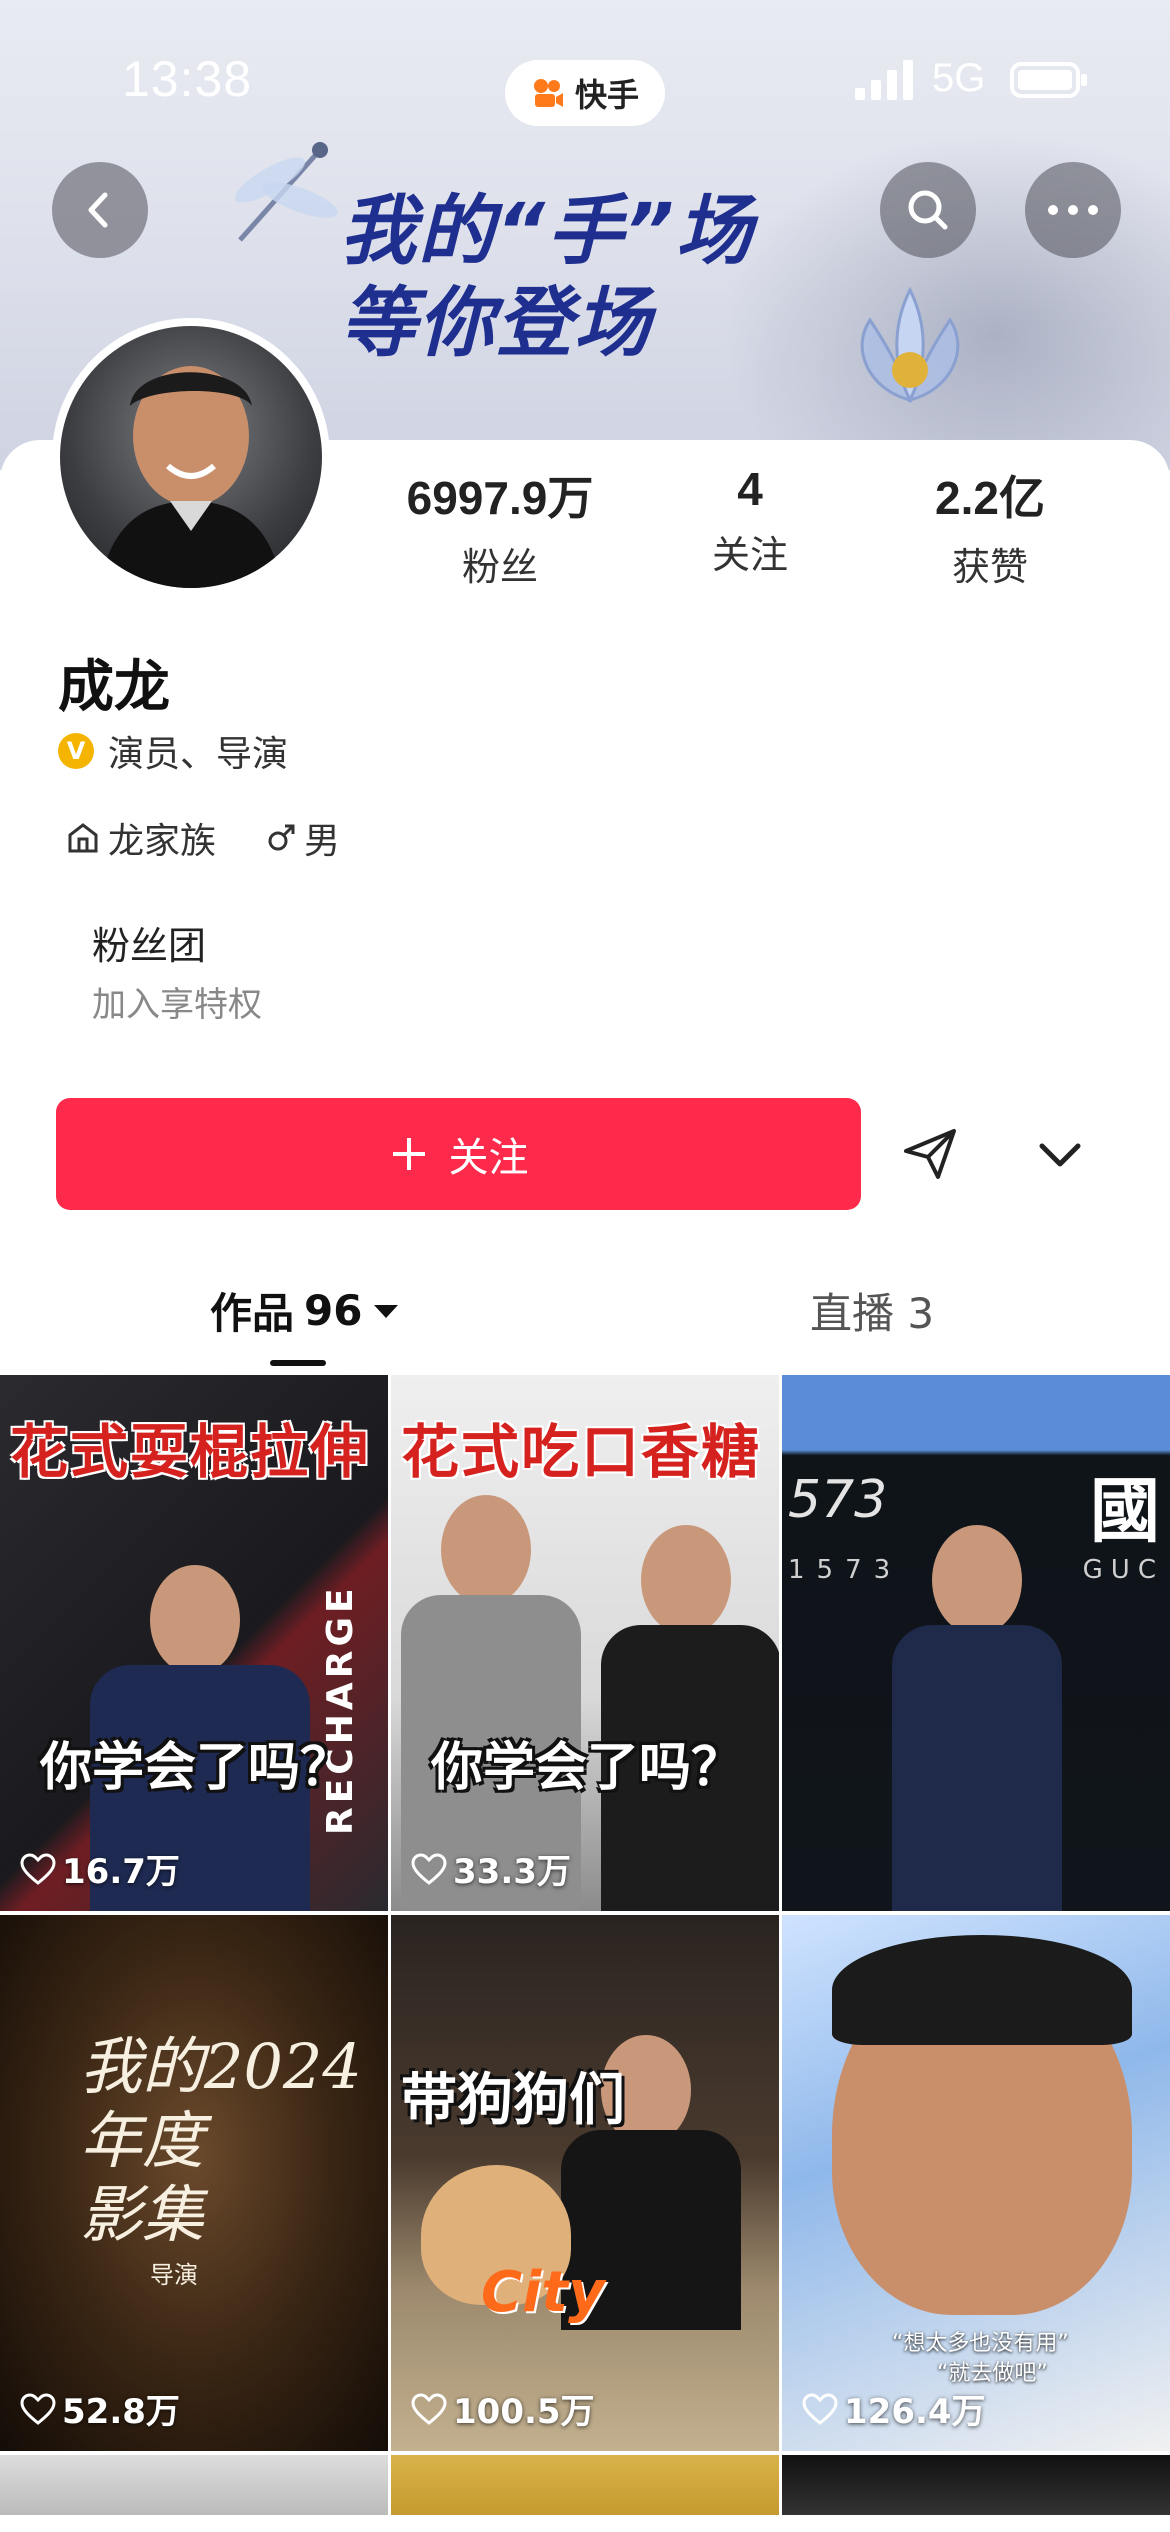 The image size is (1170, 2532). I want to click on video-person-hair, so click(982, 1990).